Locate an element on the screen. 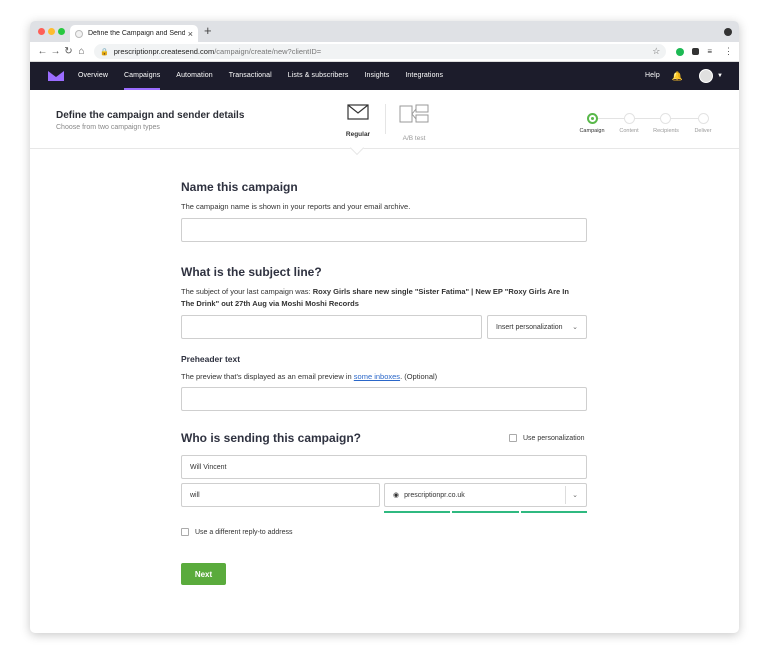  email-domain-value: prescriptionpr.co.uk is located at coordinates (434, 495).